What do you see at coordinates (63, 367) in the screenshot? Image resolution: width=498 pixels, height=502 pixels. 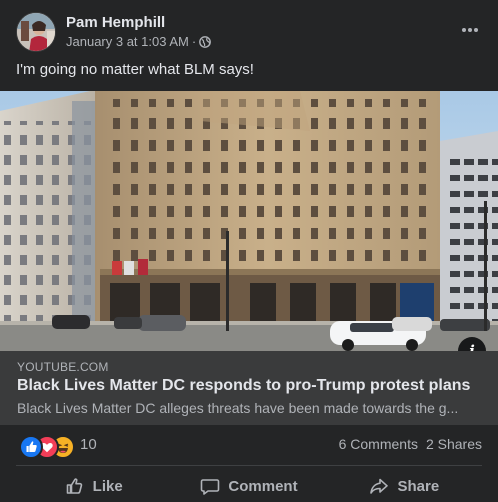 I see `link-domain: YOUTUBE.COM` at bounding box center [63, 367].